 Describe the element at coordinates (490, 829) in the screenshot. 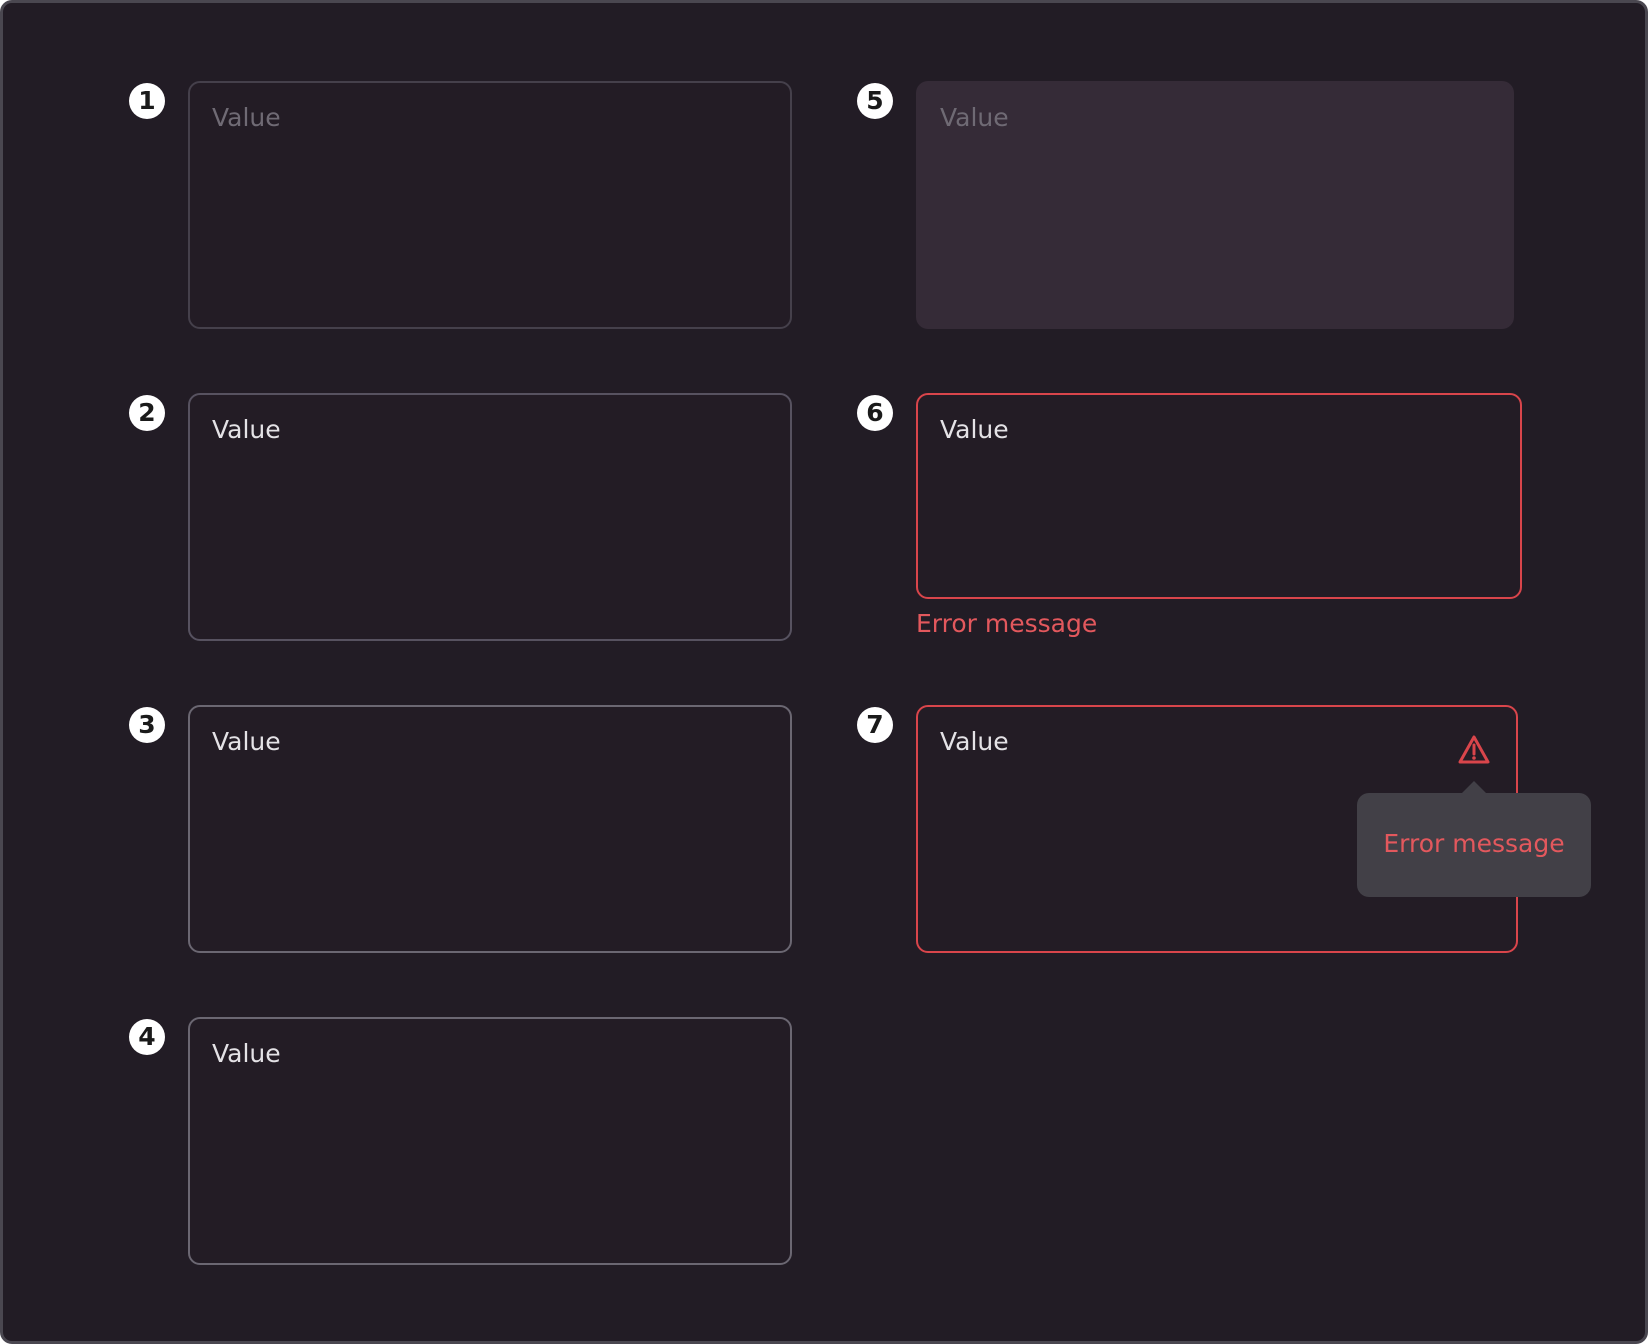

I see `textarea-focus: Value` at that location.